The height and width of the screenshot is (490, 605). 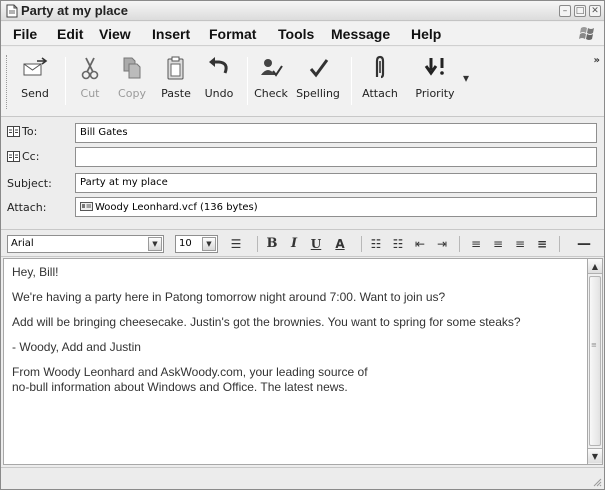 What do you see at coordinates (132, 93) in the screenshot?
I see `copy-label: Copy` at bounding box center [132, 93].